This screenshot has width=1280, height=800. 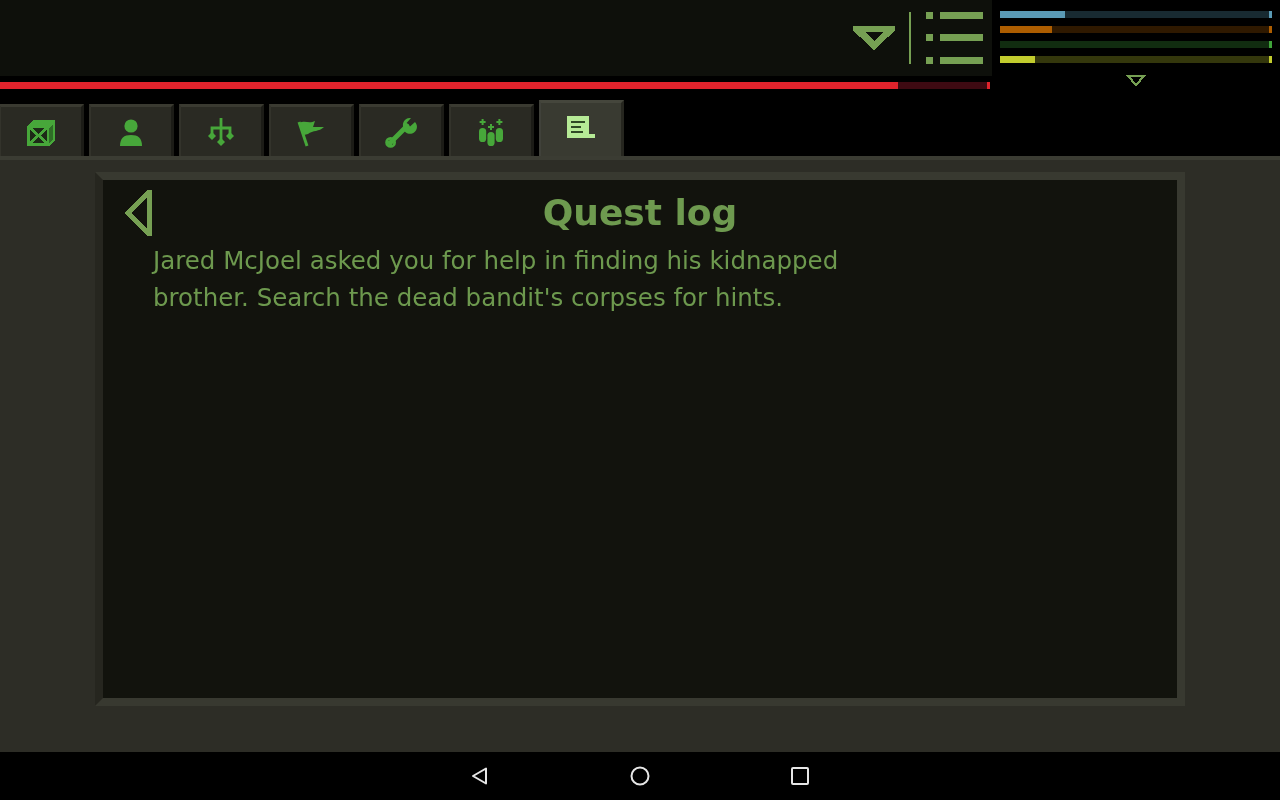 What do you see at coordinates (954, 38) in the screenshot?
I see `menu-icon` at bounding box center [954, 38].